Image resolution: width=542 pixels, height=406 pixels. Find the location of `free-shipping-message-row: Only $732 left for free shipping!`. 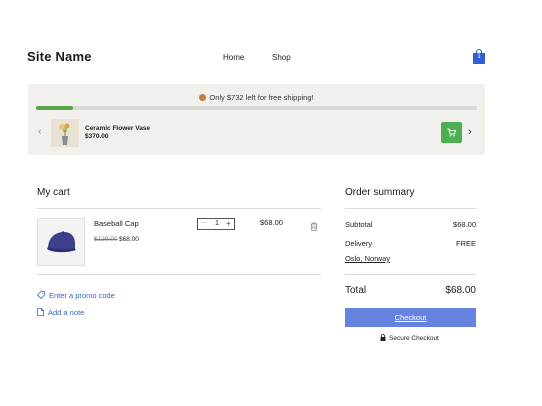

free-shipping-message-row: Only $732 left for free shipping! is located at coordinates (256, 97).